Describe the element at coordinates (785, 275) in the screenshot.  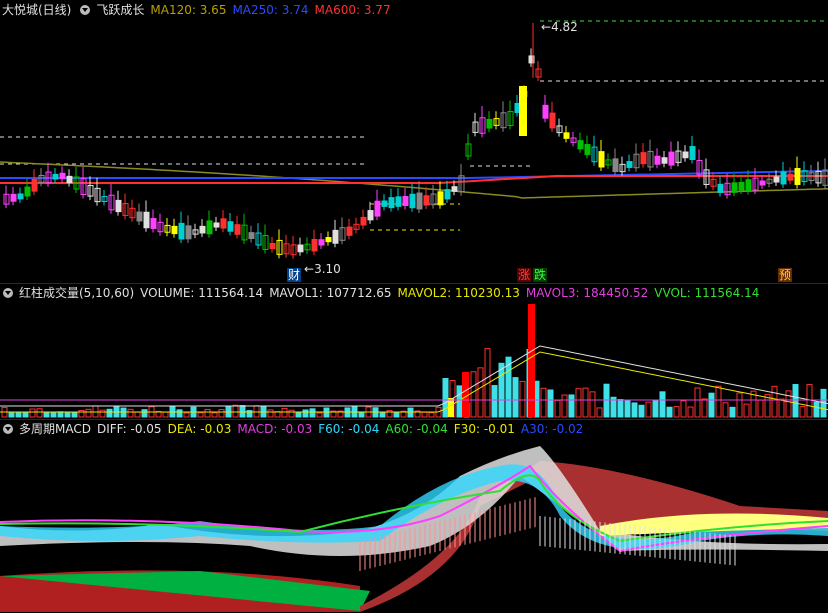
I see `marker-yu: 预` at that location.